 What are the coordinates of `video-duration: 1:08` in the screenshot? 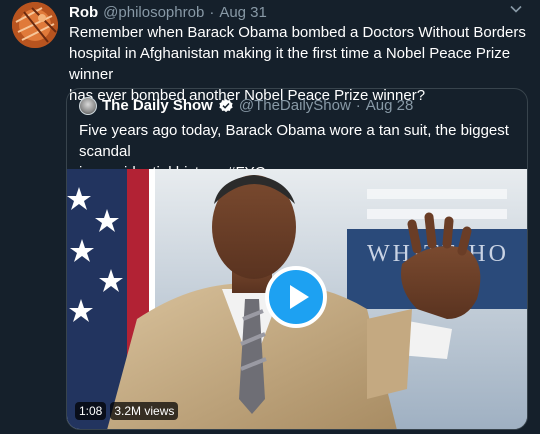 It's located at (91, 411).